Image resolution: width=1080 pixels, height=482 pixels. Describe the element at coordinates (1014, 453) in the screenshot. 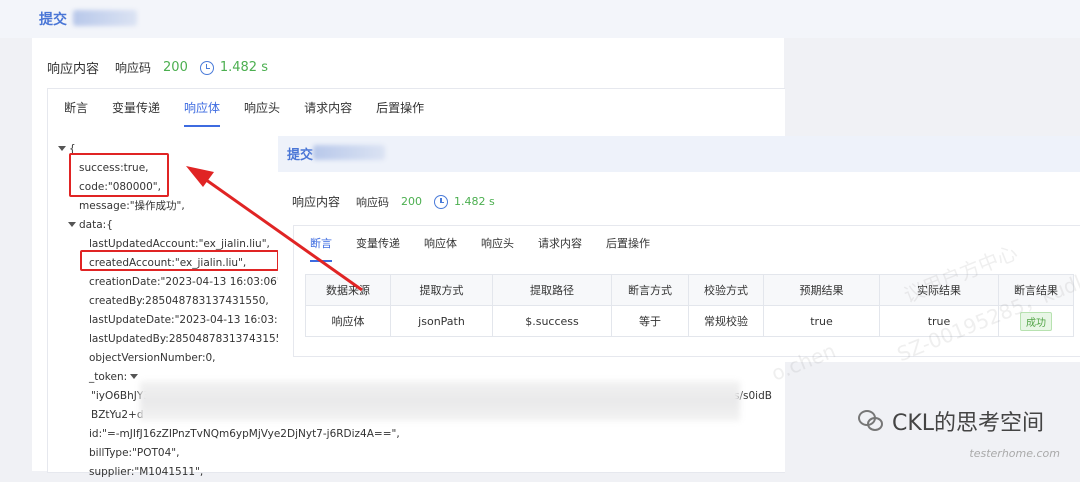

I see `brand-site: testerhome.com` at that location.